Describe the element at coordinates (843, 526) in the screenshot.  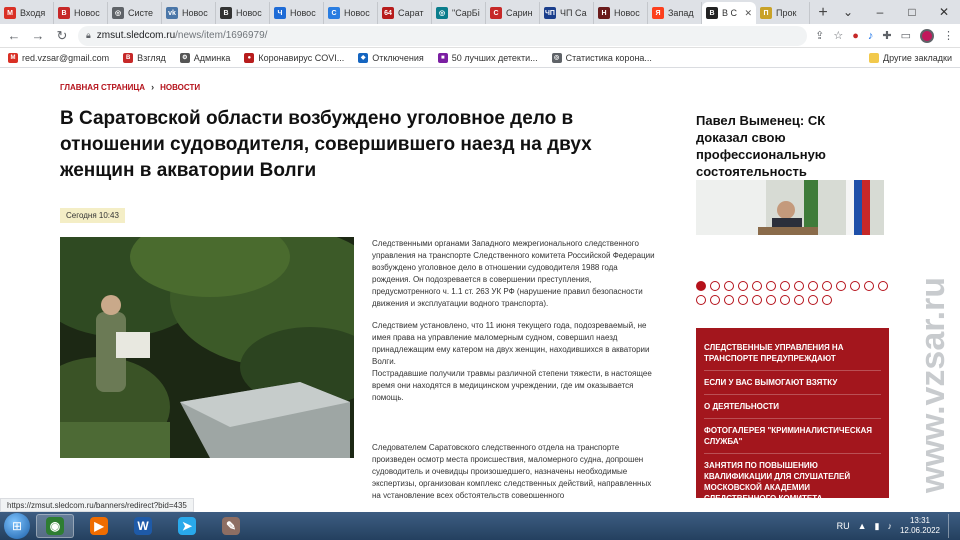
I see `language-indicator: RU` at that location.